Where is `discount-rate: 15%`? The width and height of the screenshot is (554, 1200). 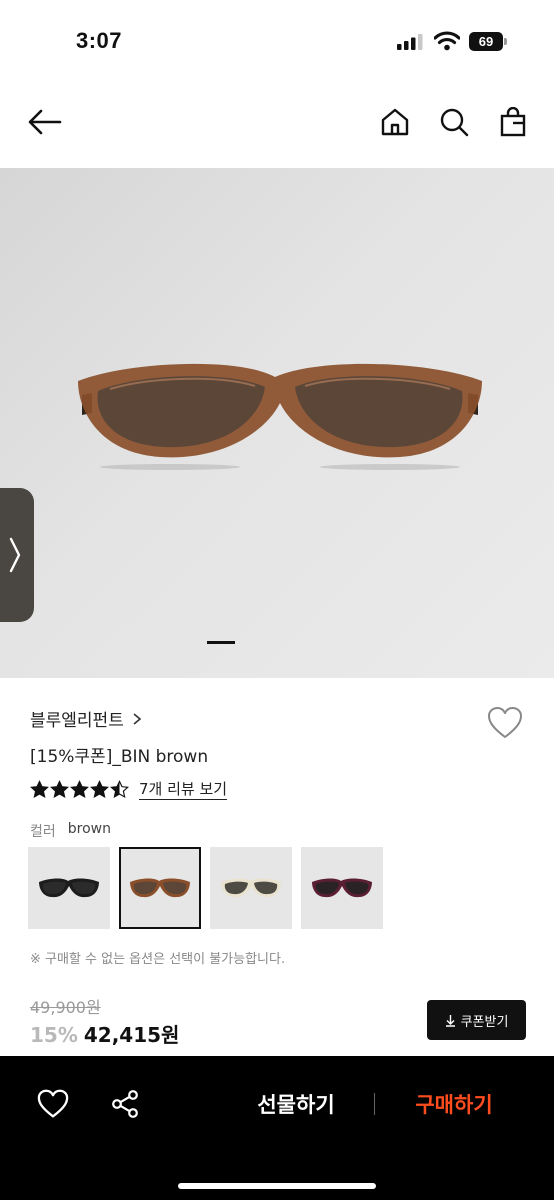
discount-rate: 15% is located at coordinates (54, 1035).